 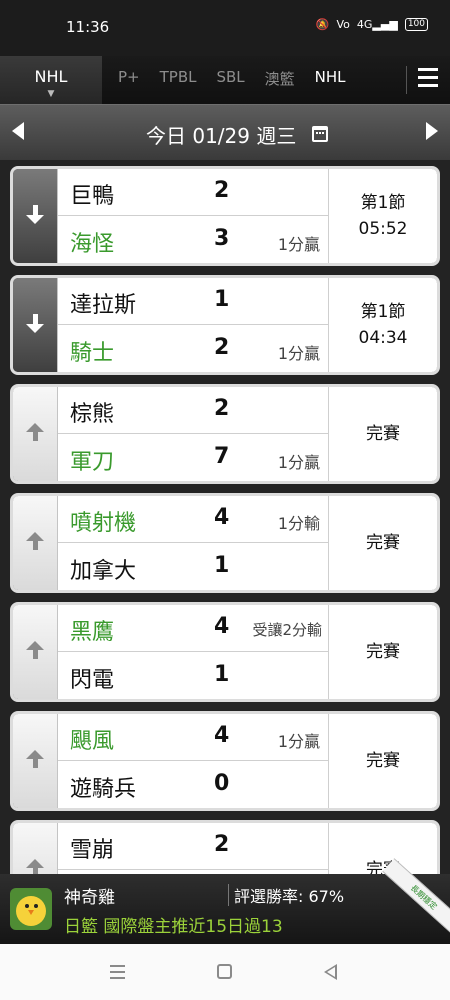 I want to click on league-tabs: P+ TPBL SBL 澳籃 NHL, so click(x=242, y=78).